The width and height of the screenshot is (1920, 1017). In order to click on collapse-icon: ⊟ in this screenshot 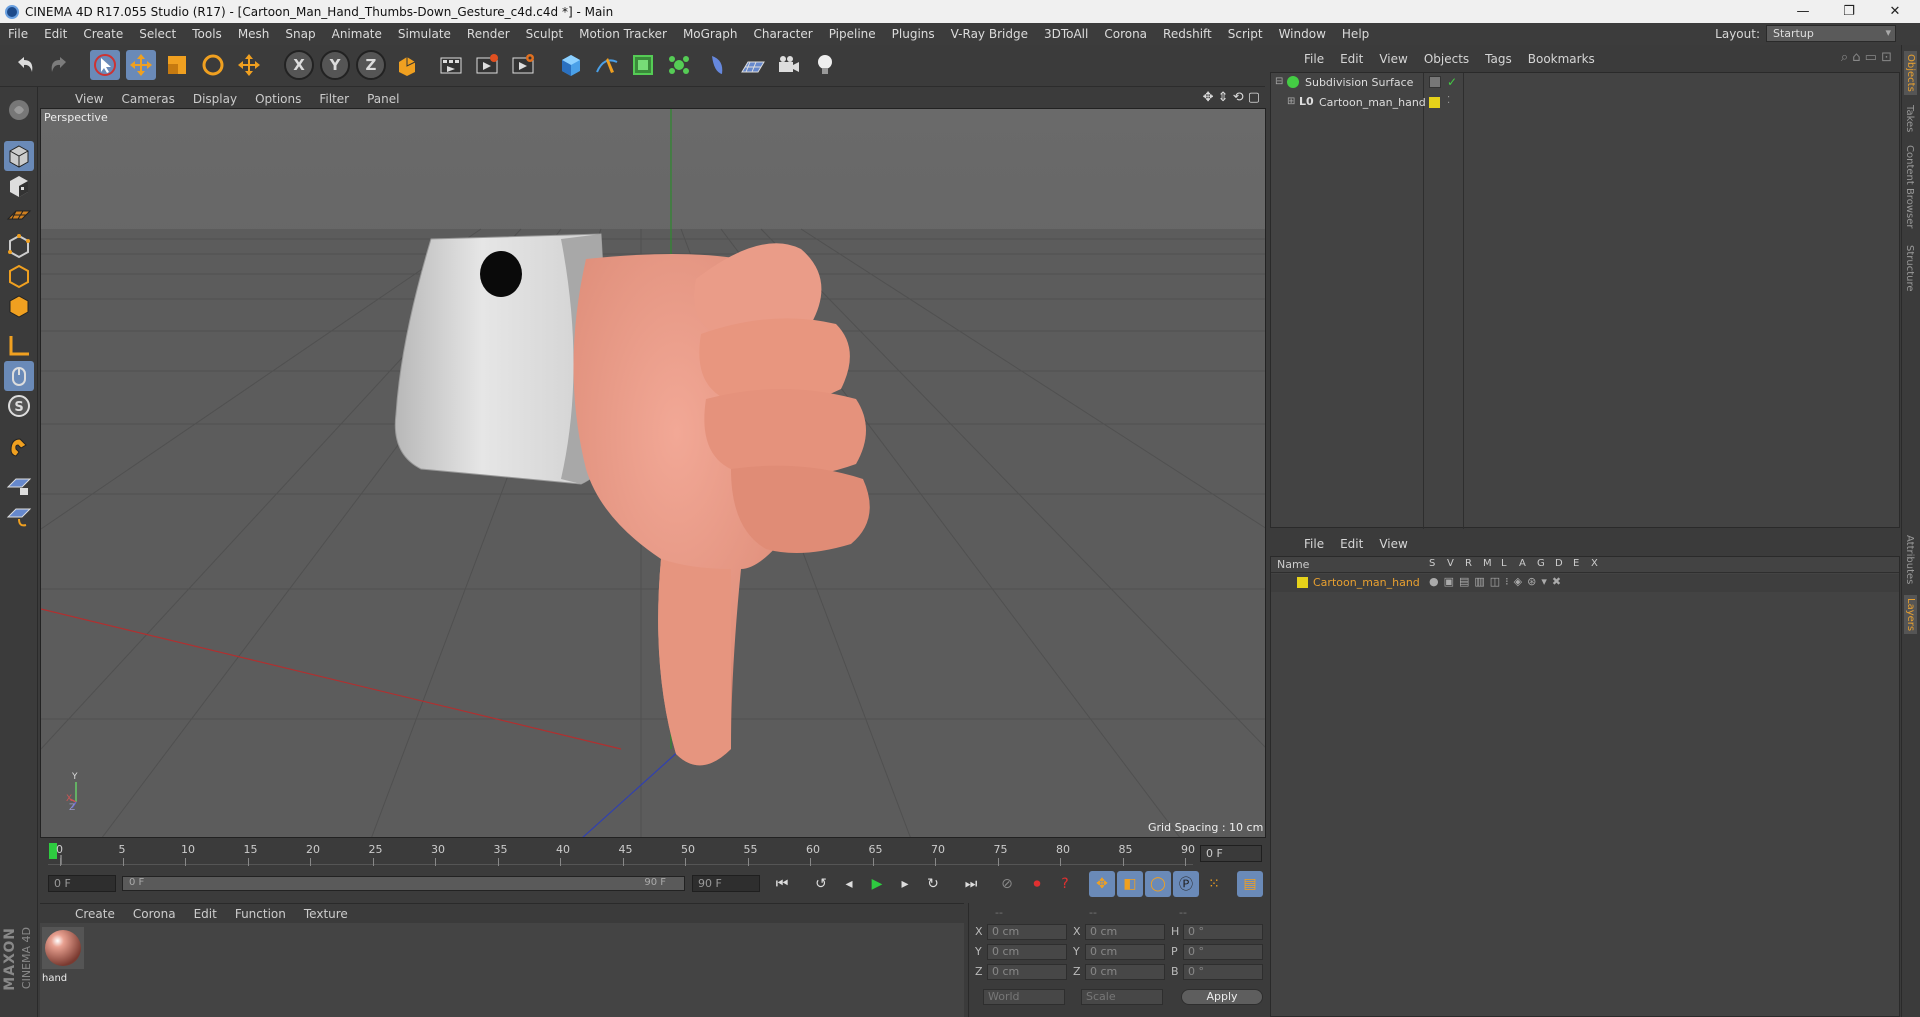, I will do `click(1279, 81)`.